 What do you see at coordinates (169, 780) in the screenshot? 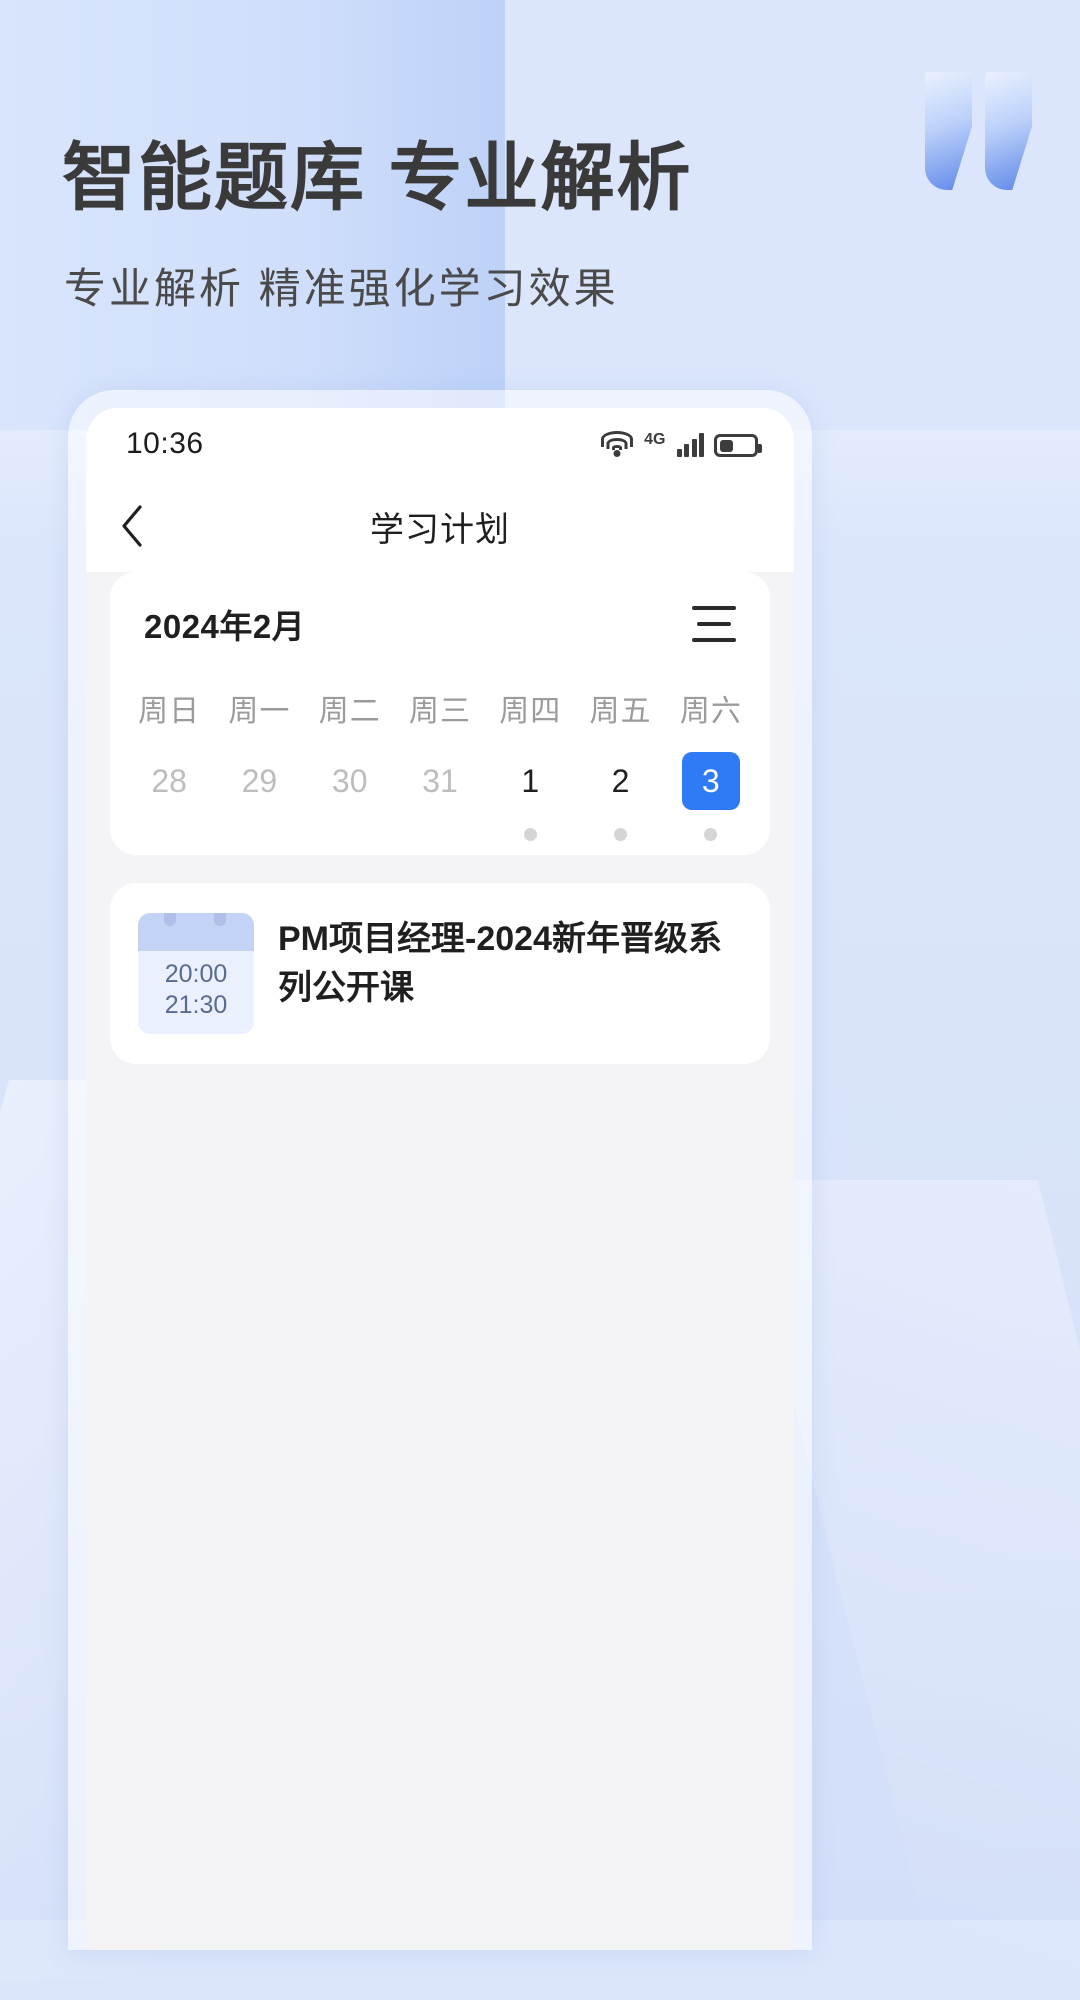
I see `calendar-day-number: 28` at bounding box center [169, 780].